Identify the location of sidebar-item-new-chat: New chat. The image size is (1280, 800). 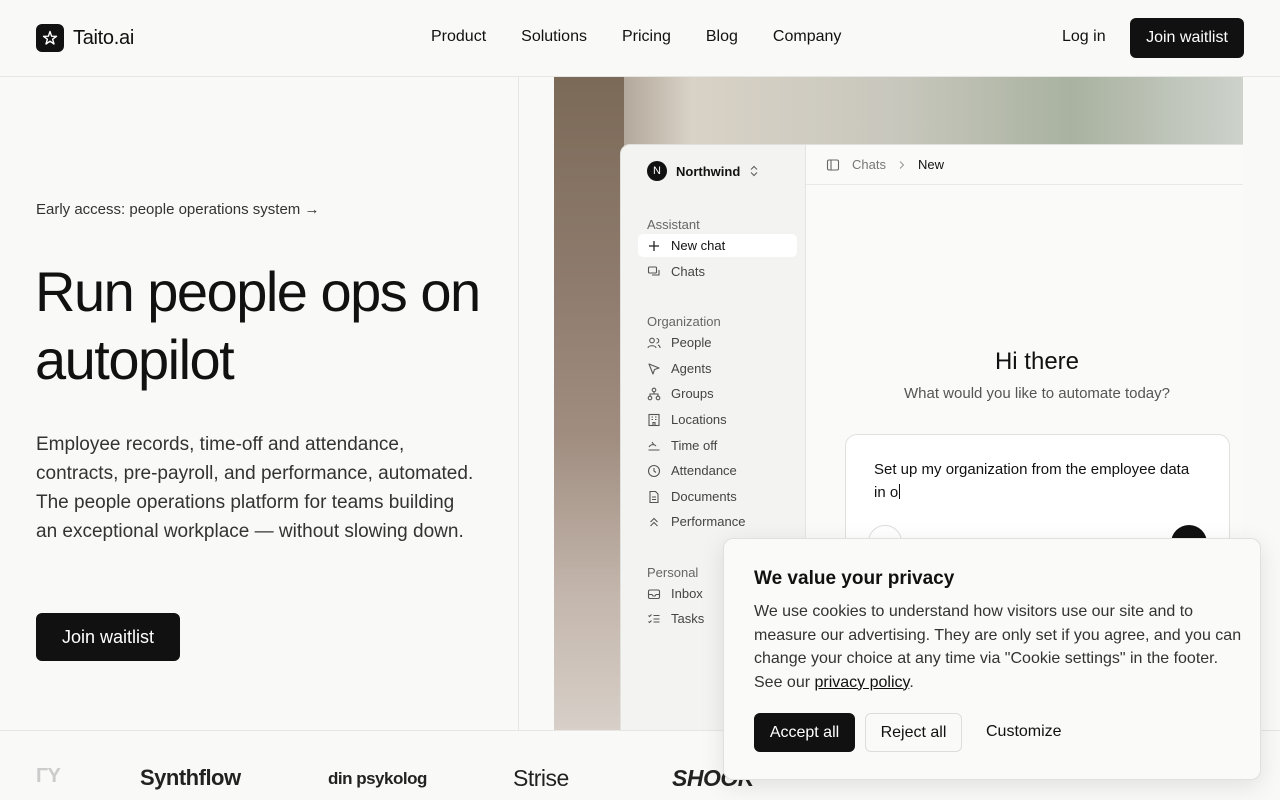
(717, 245).